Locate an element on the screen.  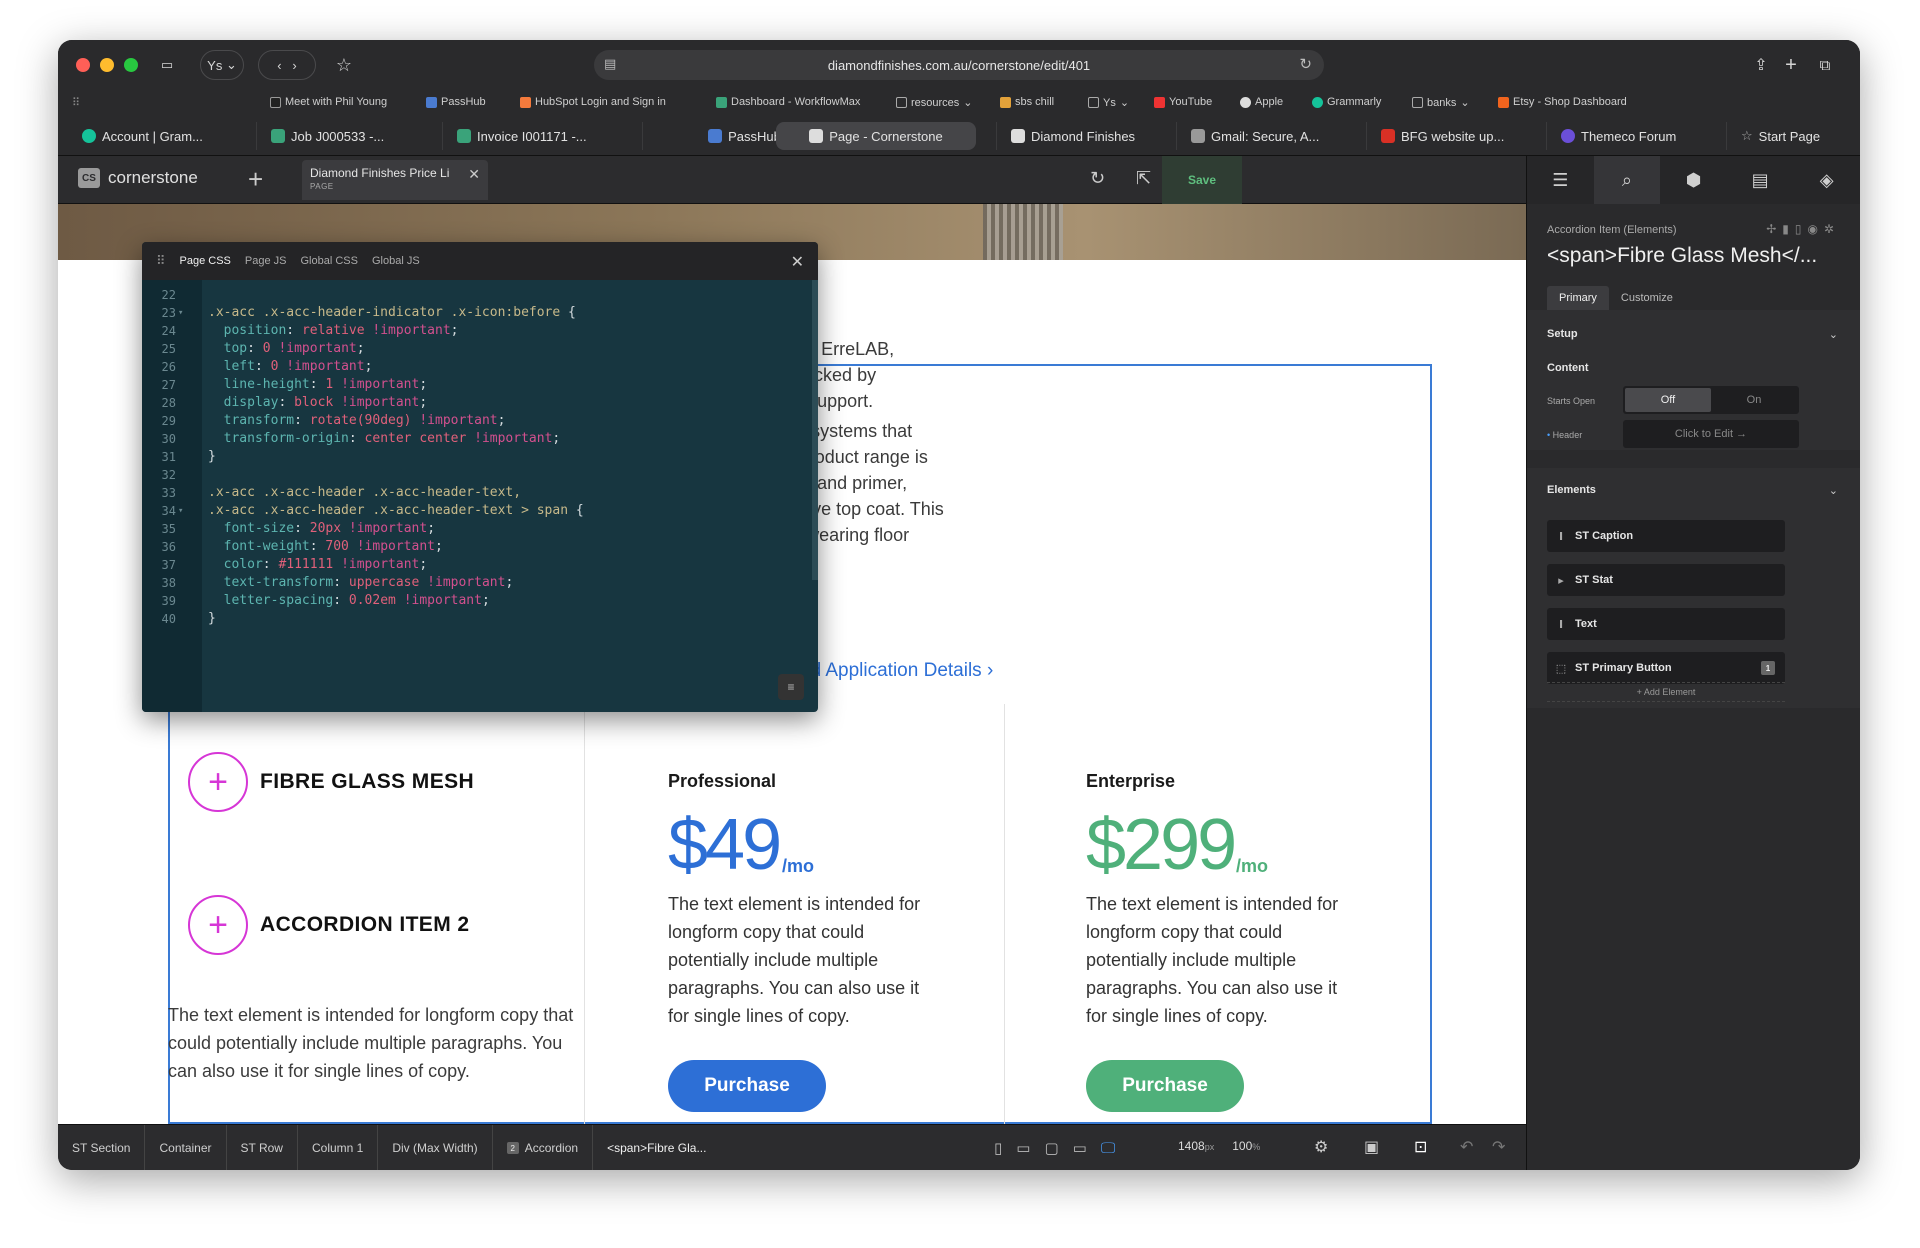
bookmark-item: Etsy - Shop Dashboard is located at coordinates (1562, 102).